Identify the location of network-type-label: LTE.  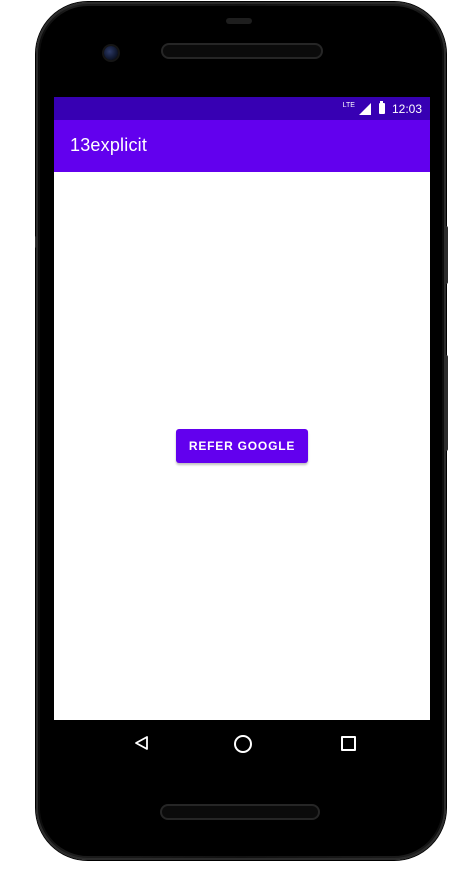
(348, 105).